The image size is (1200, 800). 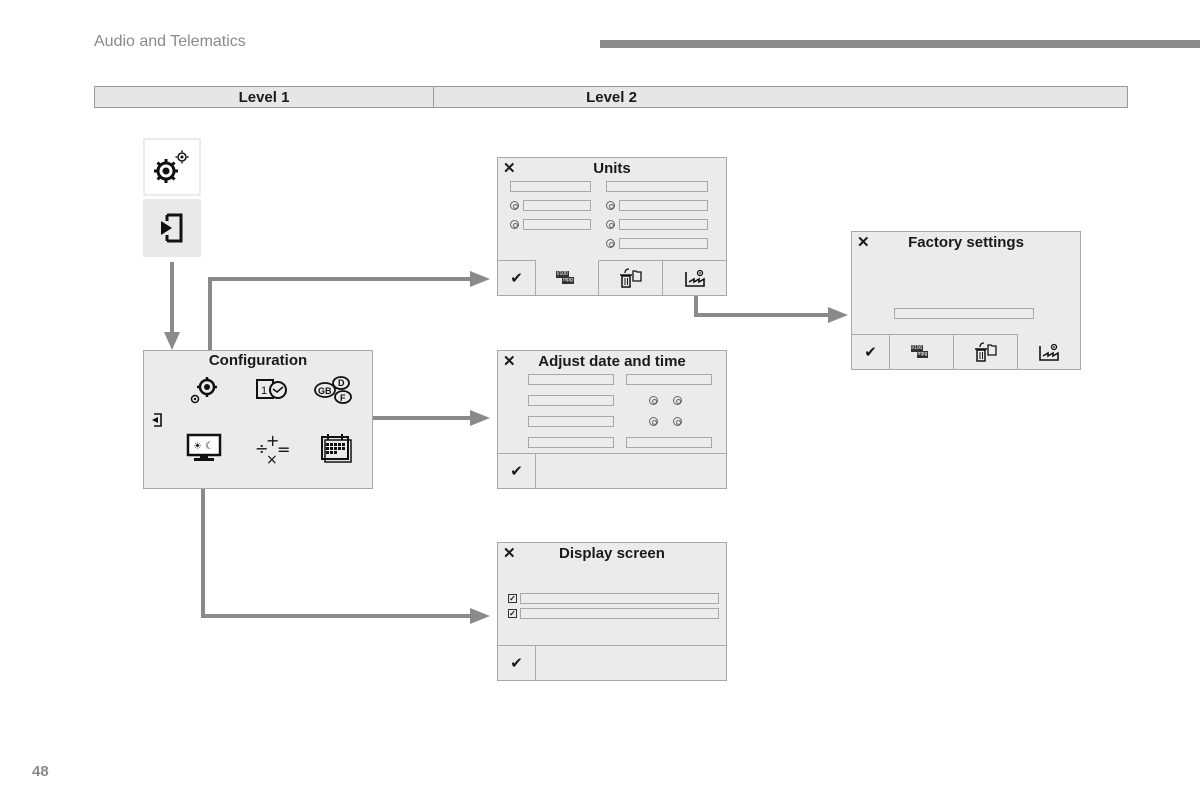 I want to click on factory-settings-title: Factory settings, so click(x=966, y=242).